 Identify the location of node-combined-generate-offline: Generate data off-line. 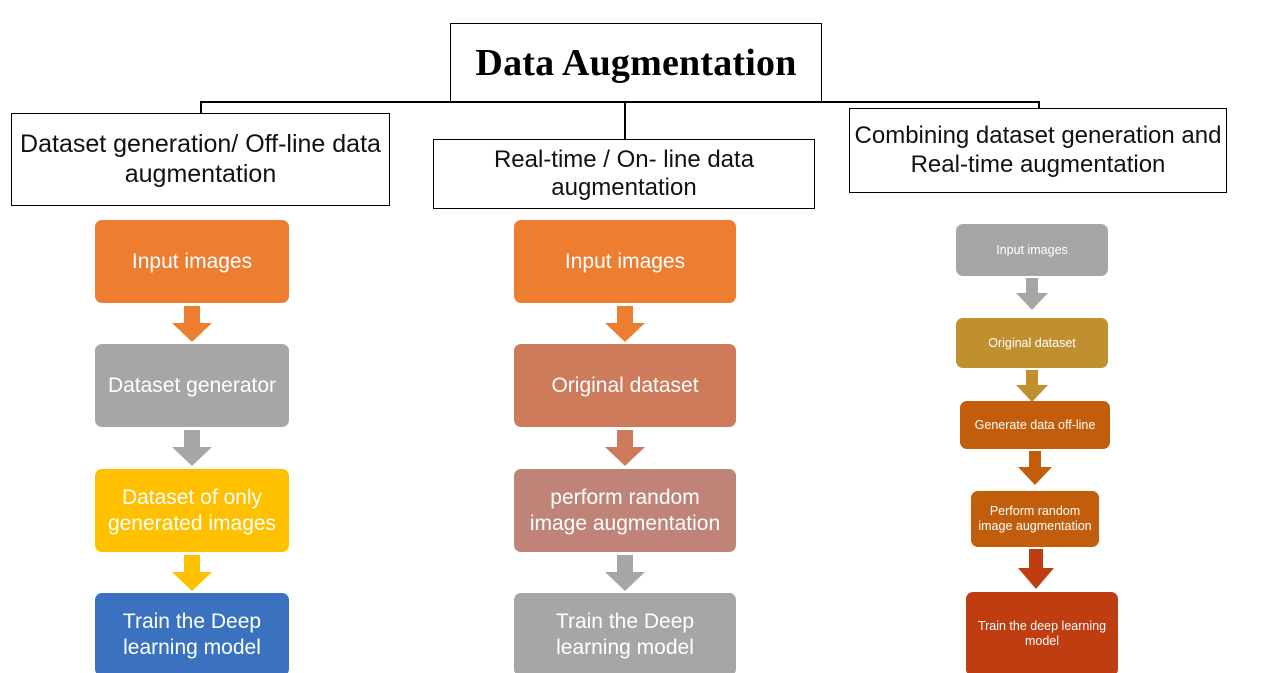
(1035, 425).